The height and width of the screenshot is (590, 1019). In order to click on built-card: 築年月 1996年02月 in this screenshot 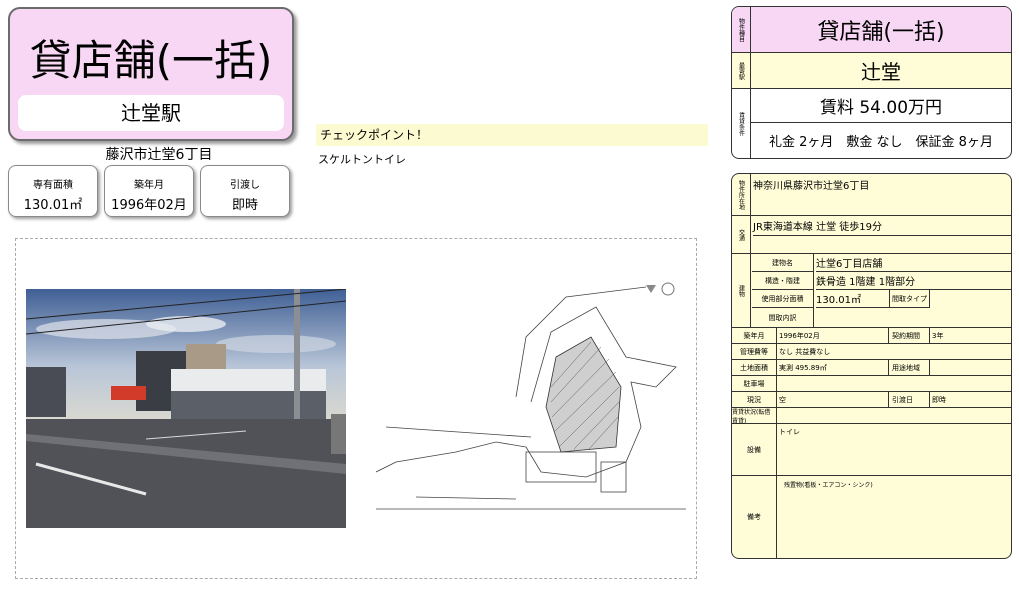, I will do `click(149, 191)`.